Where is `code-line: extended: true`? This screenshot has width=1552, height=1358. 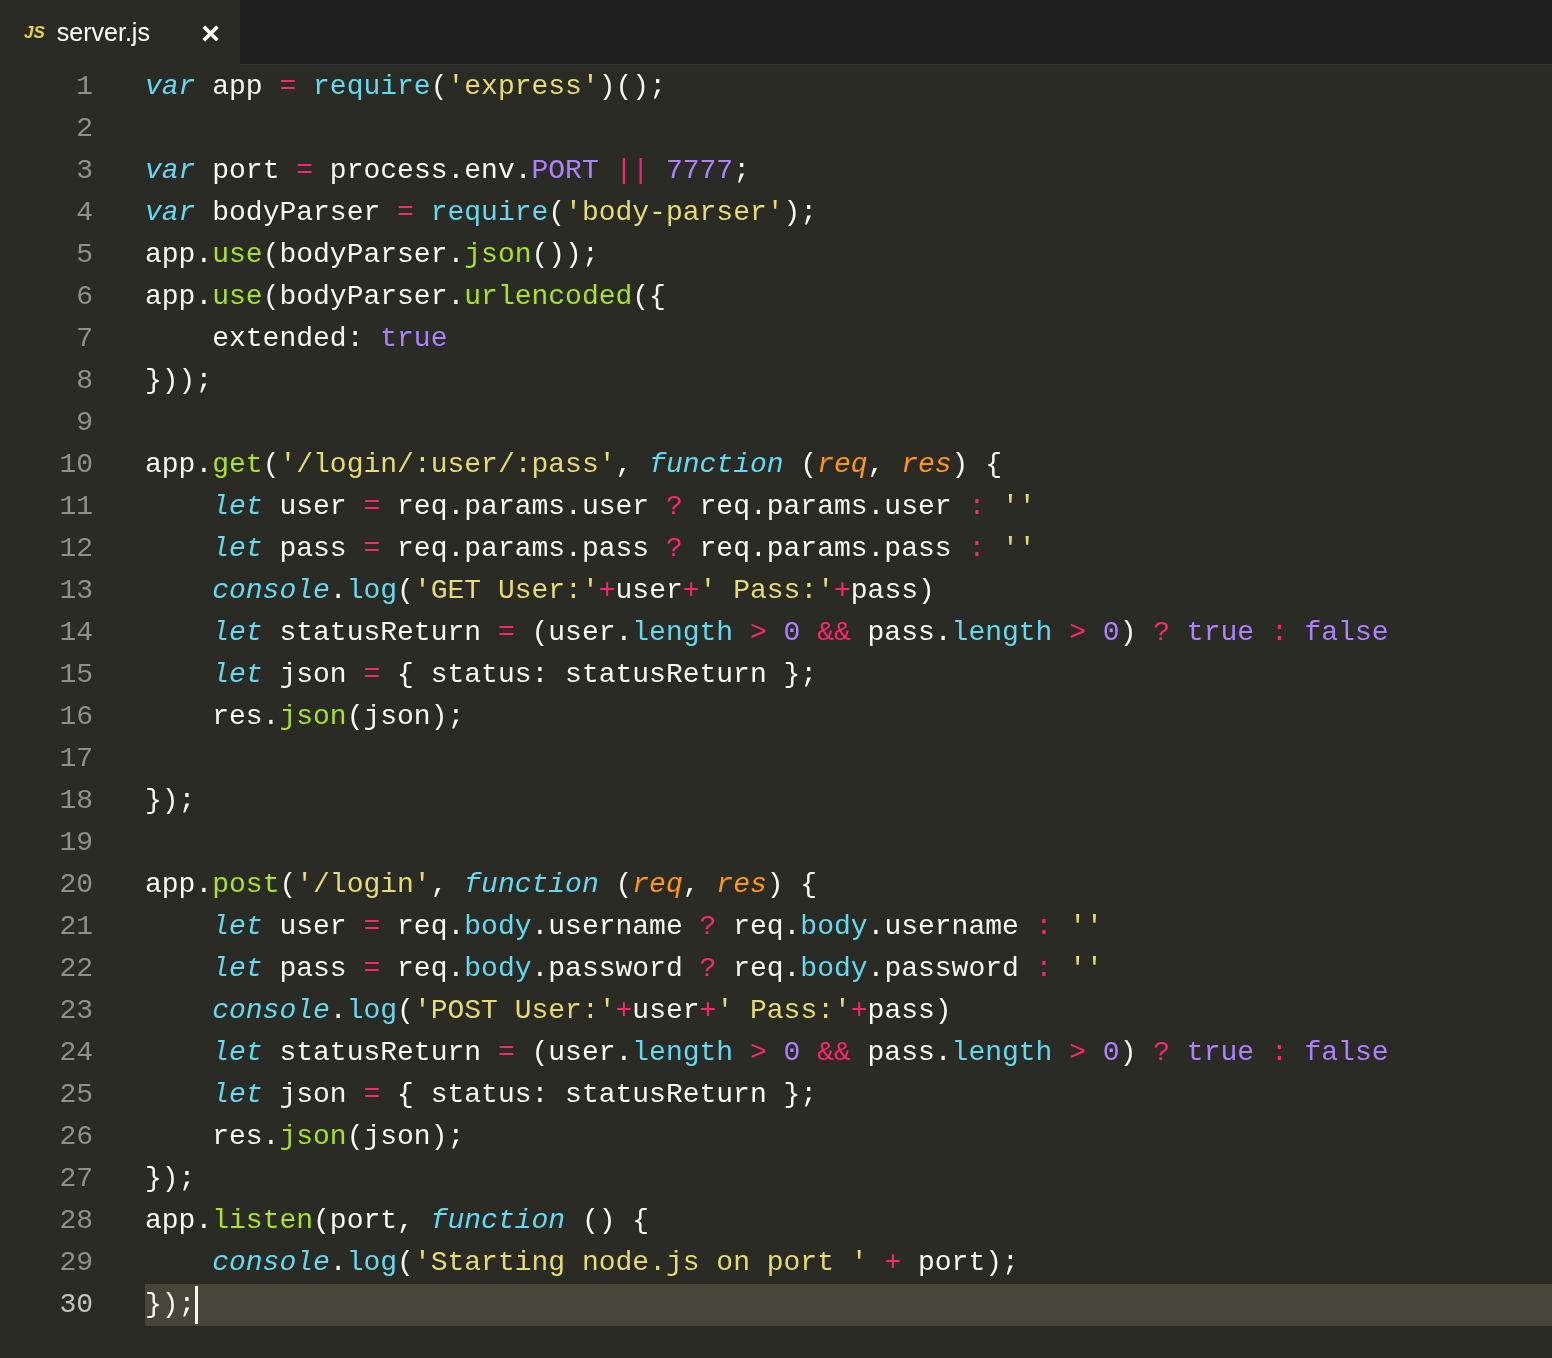
code-line: extended: true is located at coordinates (330, 339).